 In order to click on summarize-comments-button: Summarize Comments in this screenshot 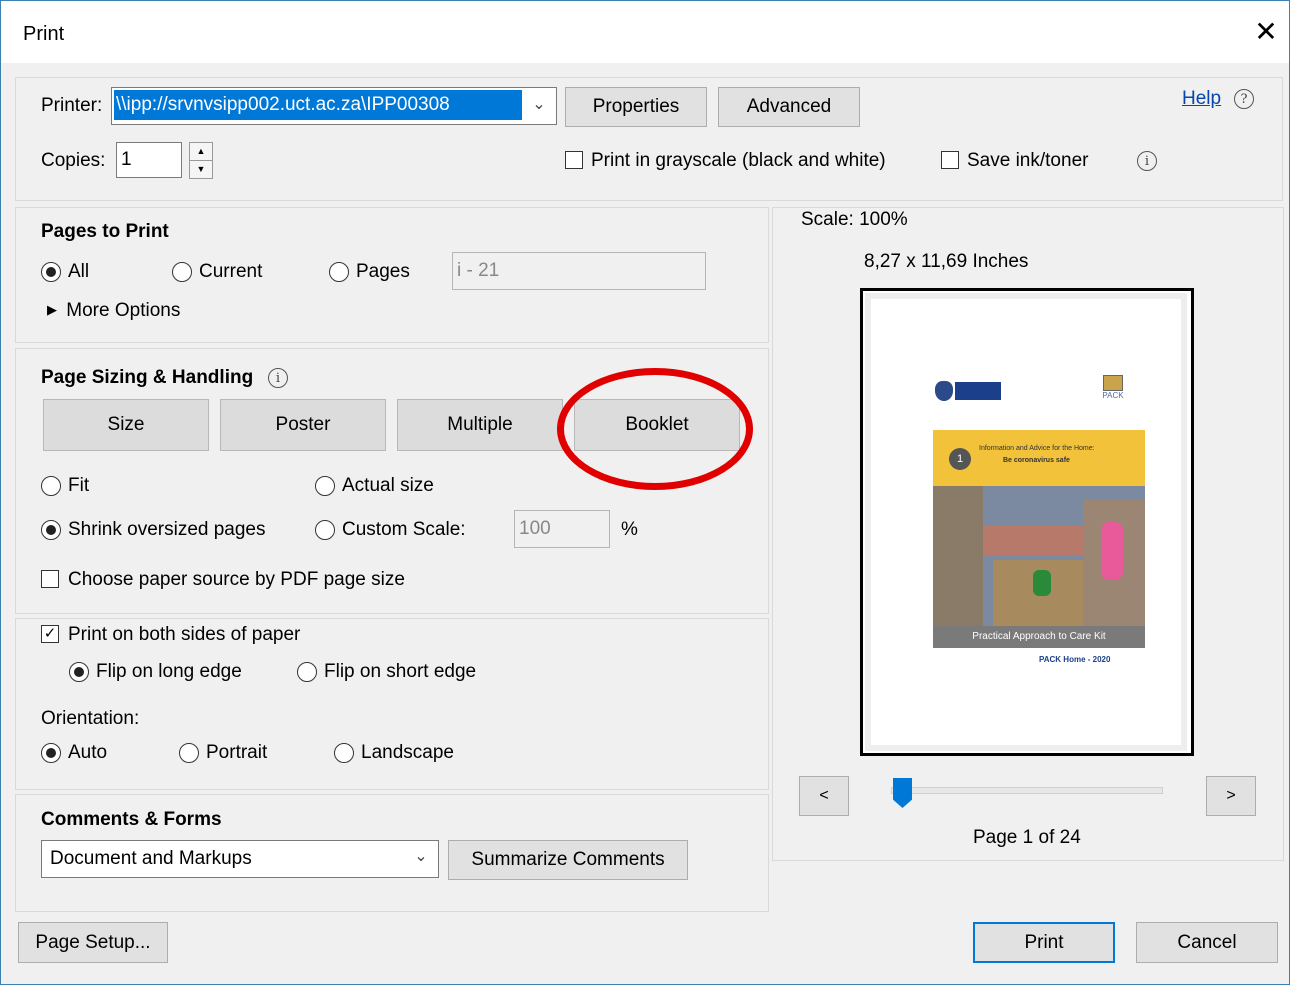, I will do `click(568, 860)`.